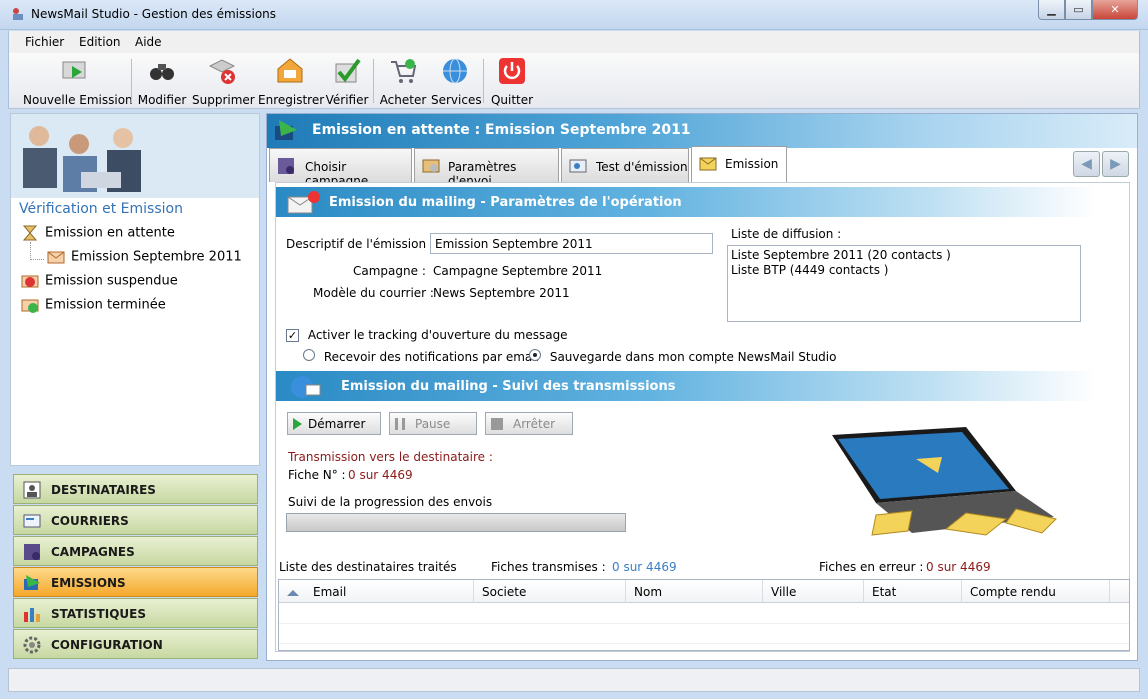 This screenshot has width=1148, height=699. I want to click on next-tab-arrow: ▶, so click(1115, 164).